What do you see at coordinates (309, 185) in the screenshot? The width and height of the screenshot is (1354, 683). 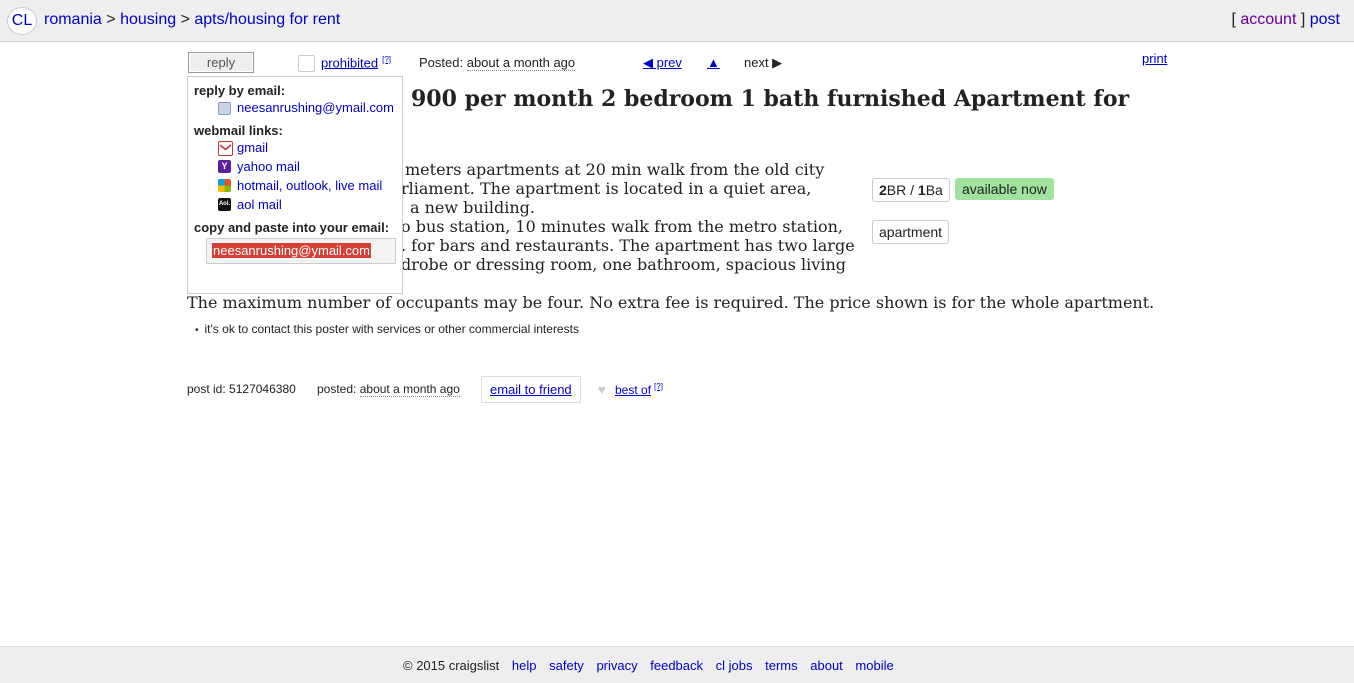 I see `hotmail-link: hotmail, outlook, live mail` at bounding box center [309, 185].